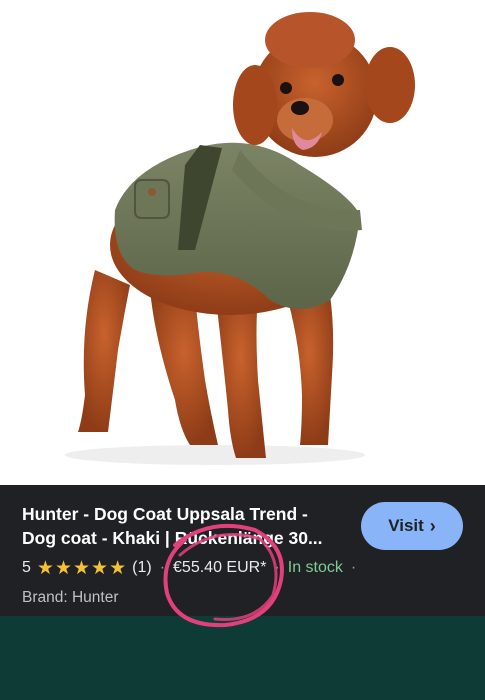 The image size is (485, 700). Describe the element at coordinates (165, 514) in the screenshot. I see `product-title-line-1: Hunter - Dog Coat Uppsala Trend -` at that location.